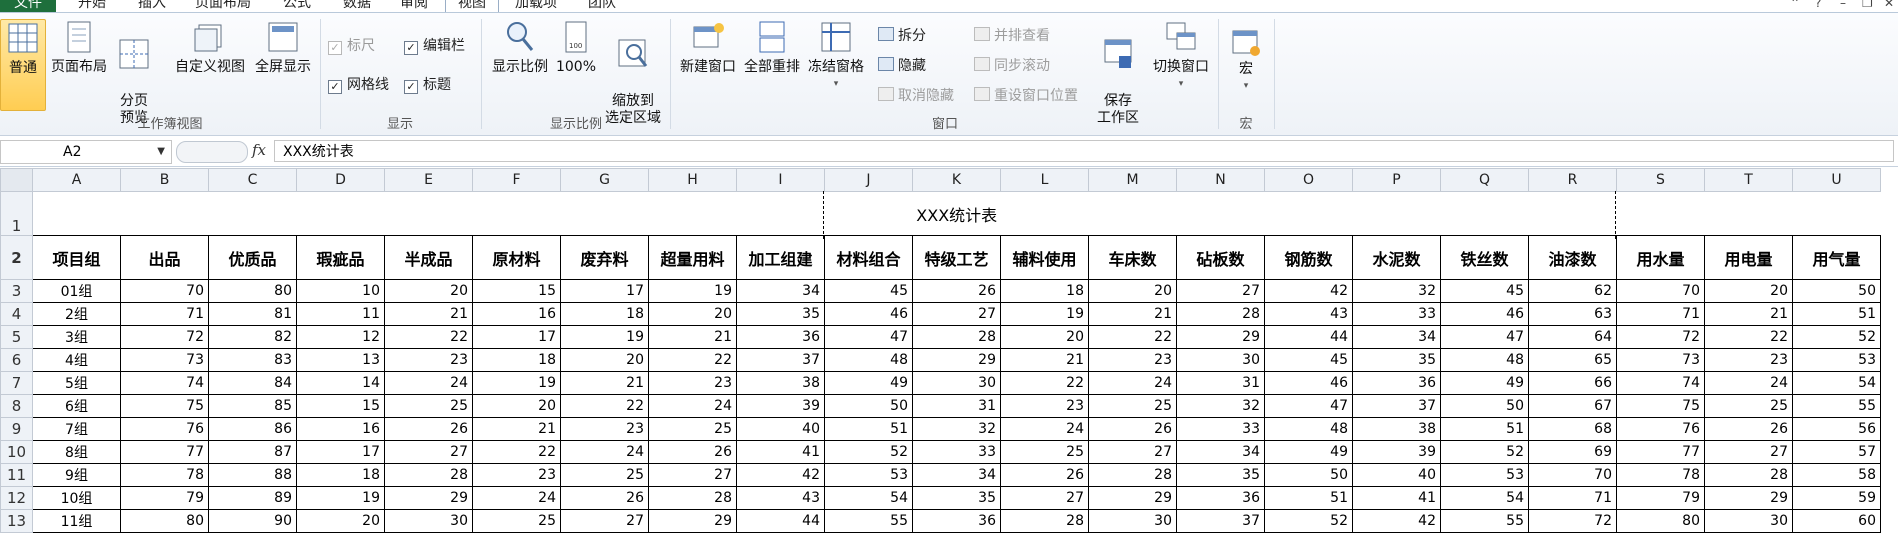 This screenshot has height=555, width=1898. What do you see at coordinates (516, 383) in the screenshot?
I see `value-cell: 19` at bounding box center [516, 383].